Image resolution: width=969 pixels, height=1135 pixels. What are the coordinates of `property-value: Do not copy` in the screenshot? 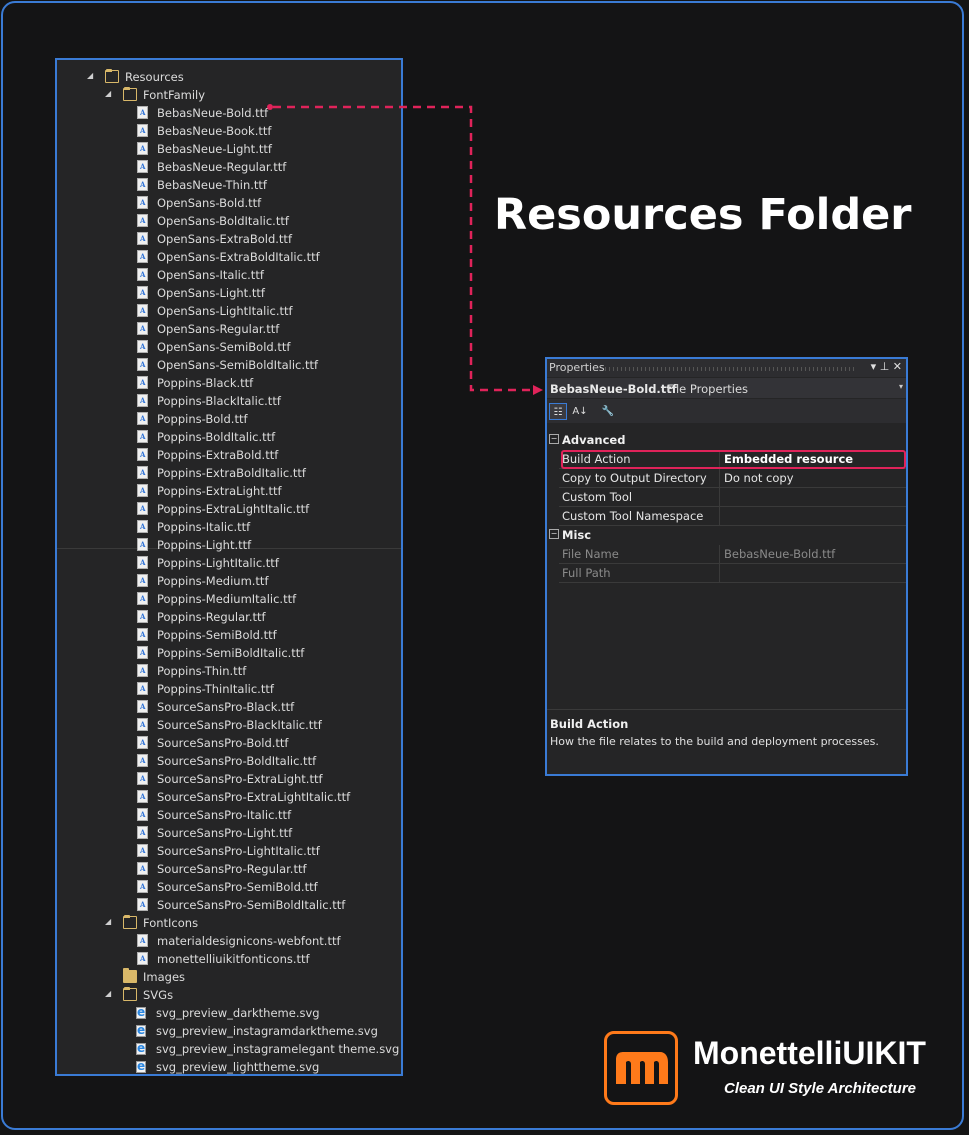 It's located at (759, 478).